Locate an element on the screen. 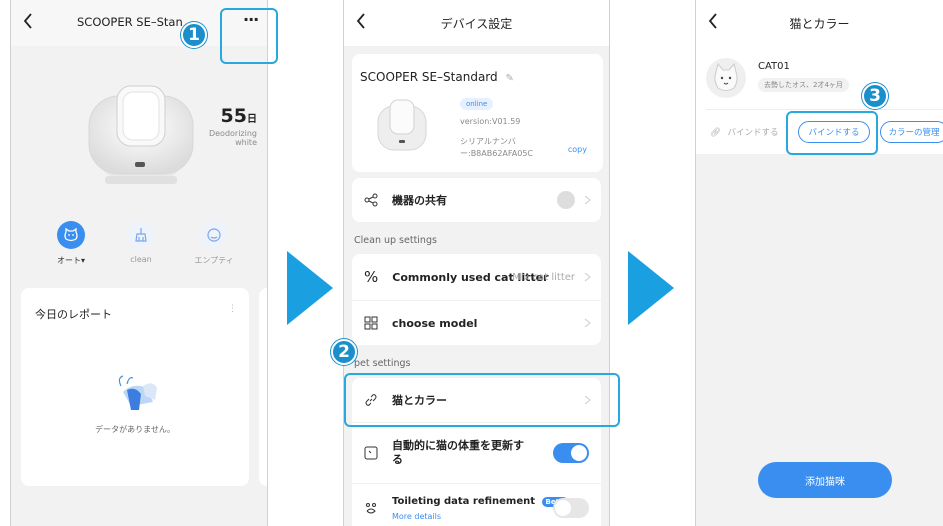 The height and width of the screenshot is (526, 943). cat-face-icon is located at coordinates (71, 235).